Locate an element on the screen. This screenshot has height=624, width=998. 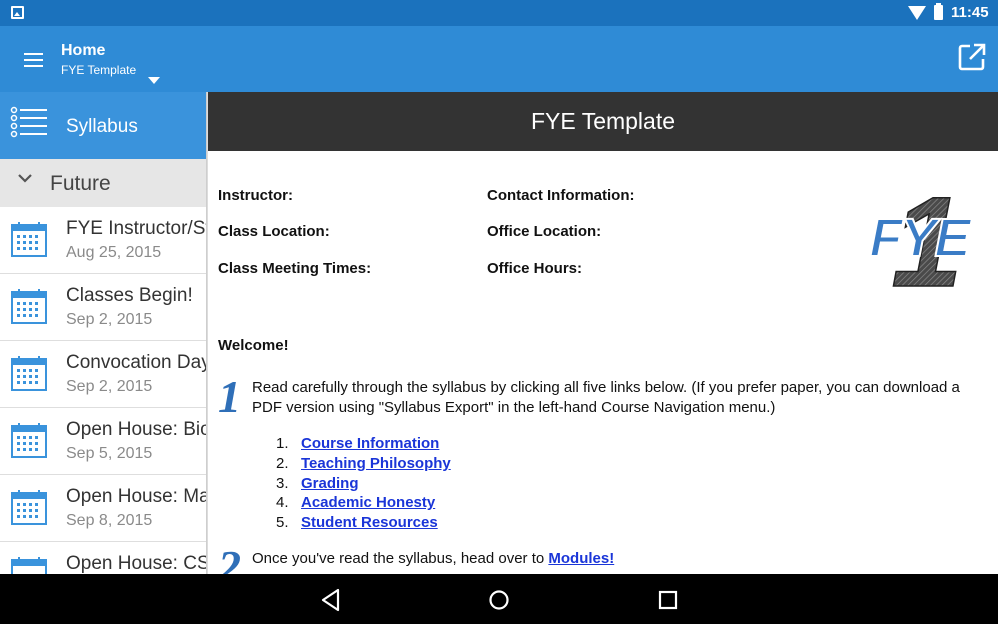
event-title: Open House: Math is located at coordinates (136, 496).